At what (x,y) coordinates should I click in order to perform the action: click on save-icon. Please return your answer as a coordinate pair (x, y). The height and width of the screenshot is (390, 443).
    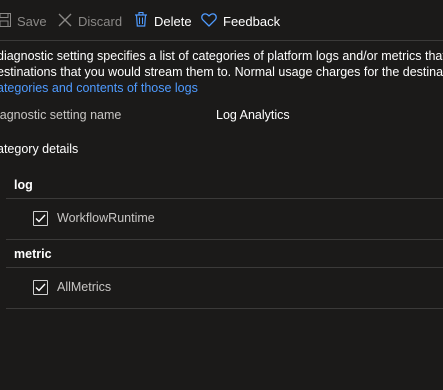
    Looking at the image, I should click on (5, 21).